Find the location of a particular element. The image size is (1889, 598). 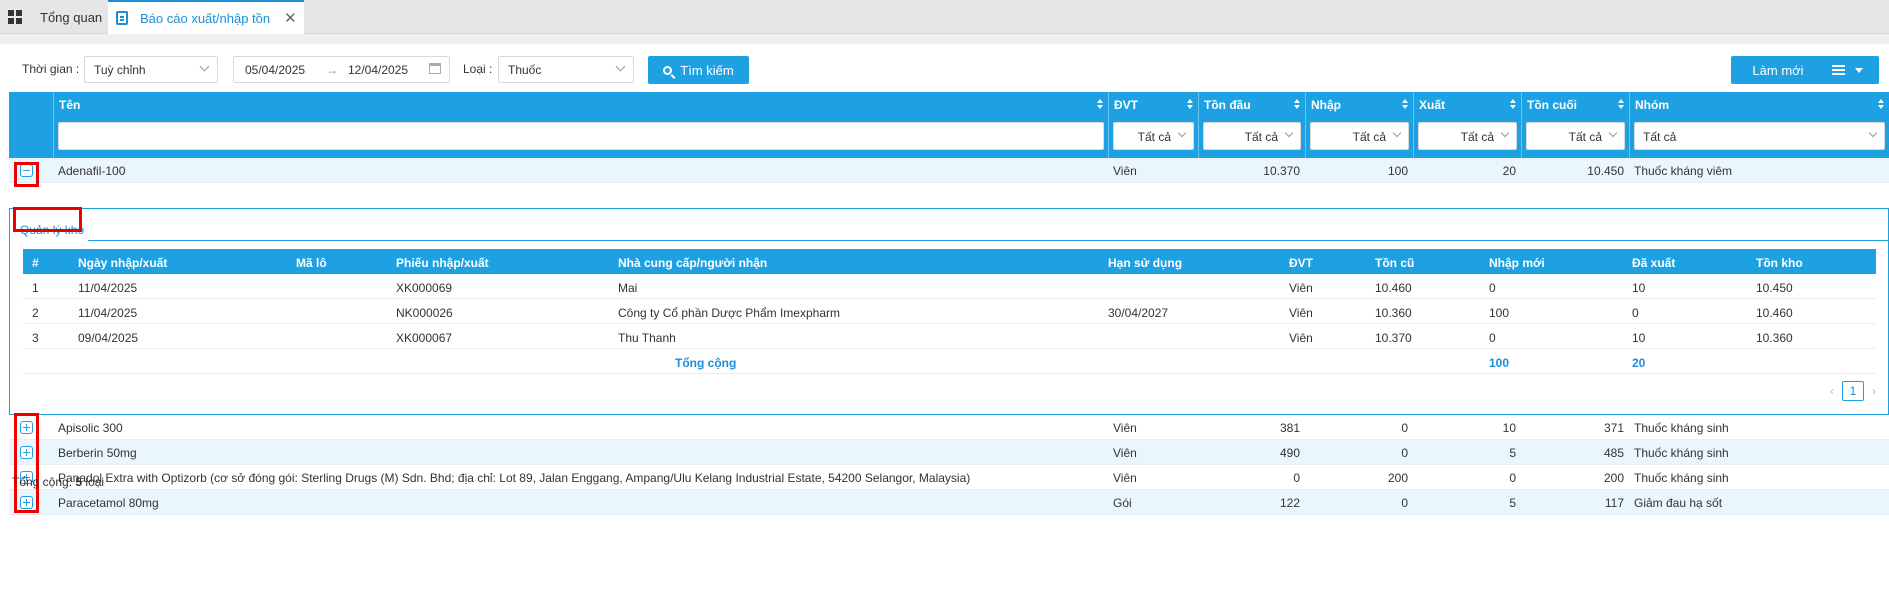

date-to: 12/04/2025 is located at coordinates (378, 70).